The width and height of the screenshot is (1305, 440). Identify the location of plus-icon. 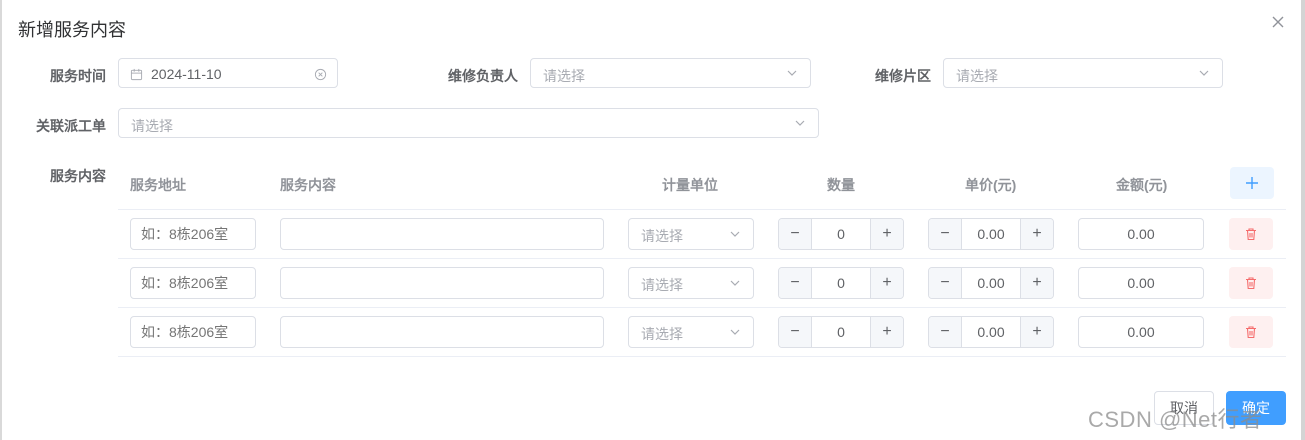
(1252, 183).